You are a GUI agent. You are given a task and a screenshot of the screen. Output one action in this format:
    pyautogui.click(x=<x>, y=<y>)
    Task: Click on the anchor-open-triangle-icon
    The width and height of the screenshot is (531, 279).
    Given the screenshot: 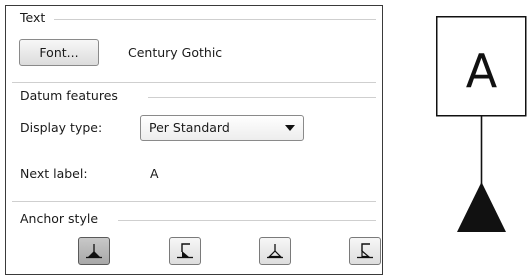 What is the action you would take?
    pyautogui.click(x=275, y=251)
    